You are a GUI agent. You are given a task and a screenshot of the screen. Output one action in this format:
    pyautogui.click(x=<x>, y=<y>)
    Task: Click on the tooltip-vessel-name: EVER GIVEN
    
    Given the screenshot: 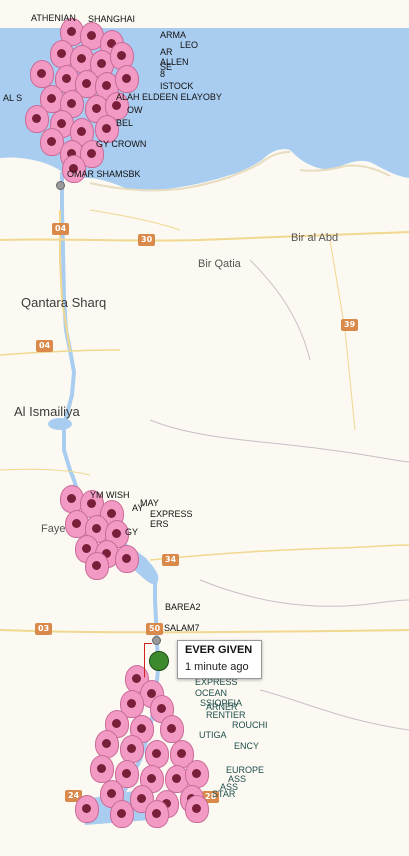 What is the action you would take?
    pyautogui.click(x=219, y=650)
    